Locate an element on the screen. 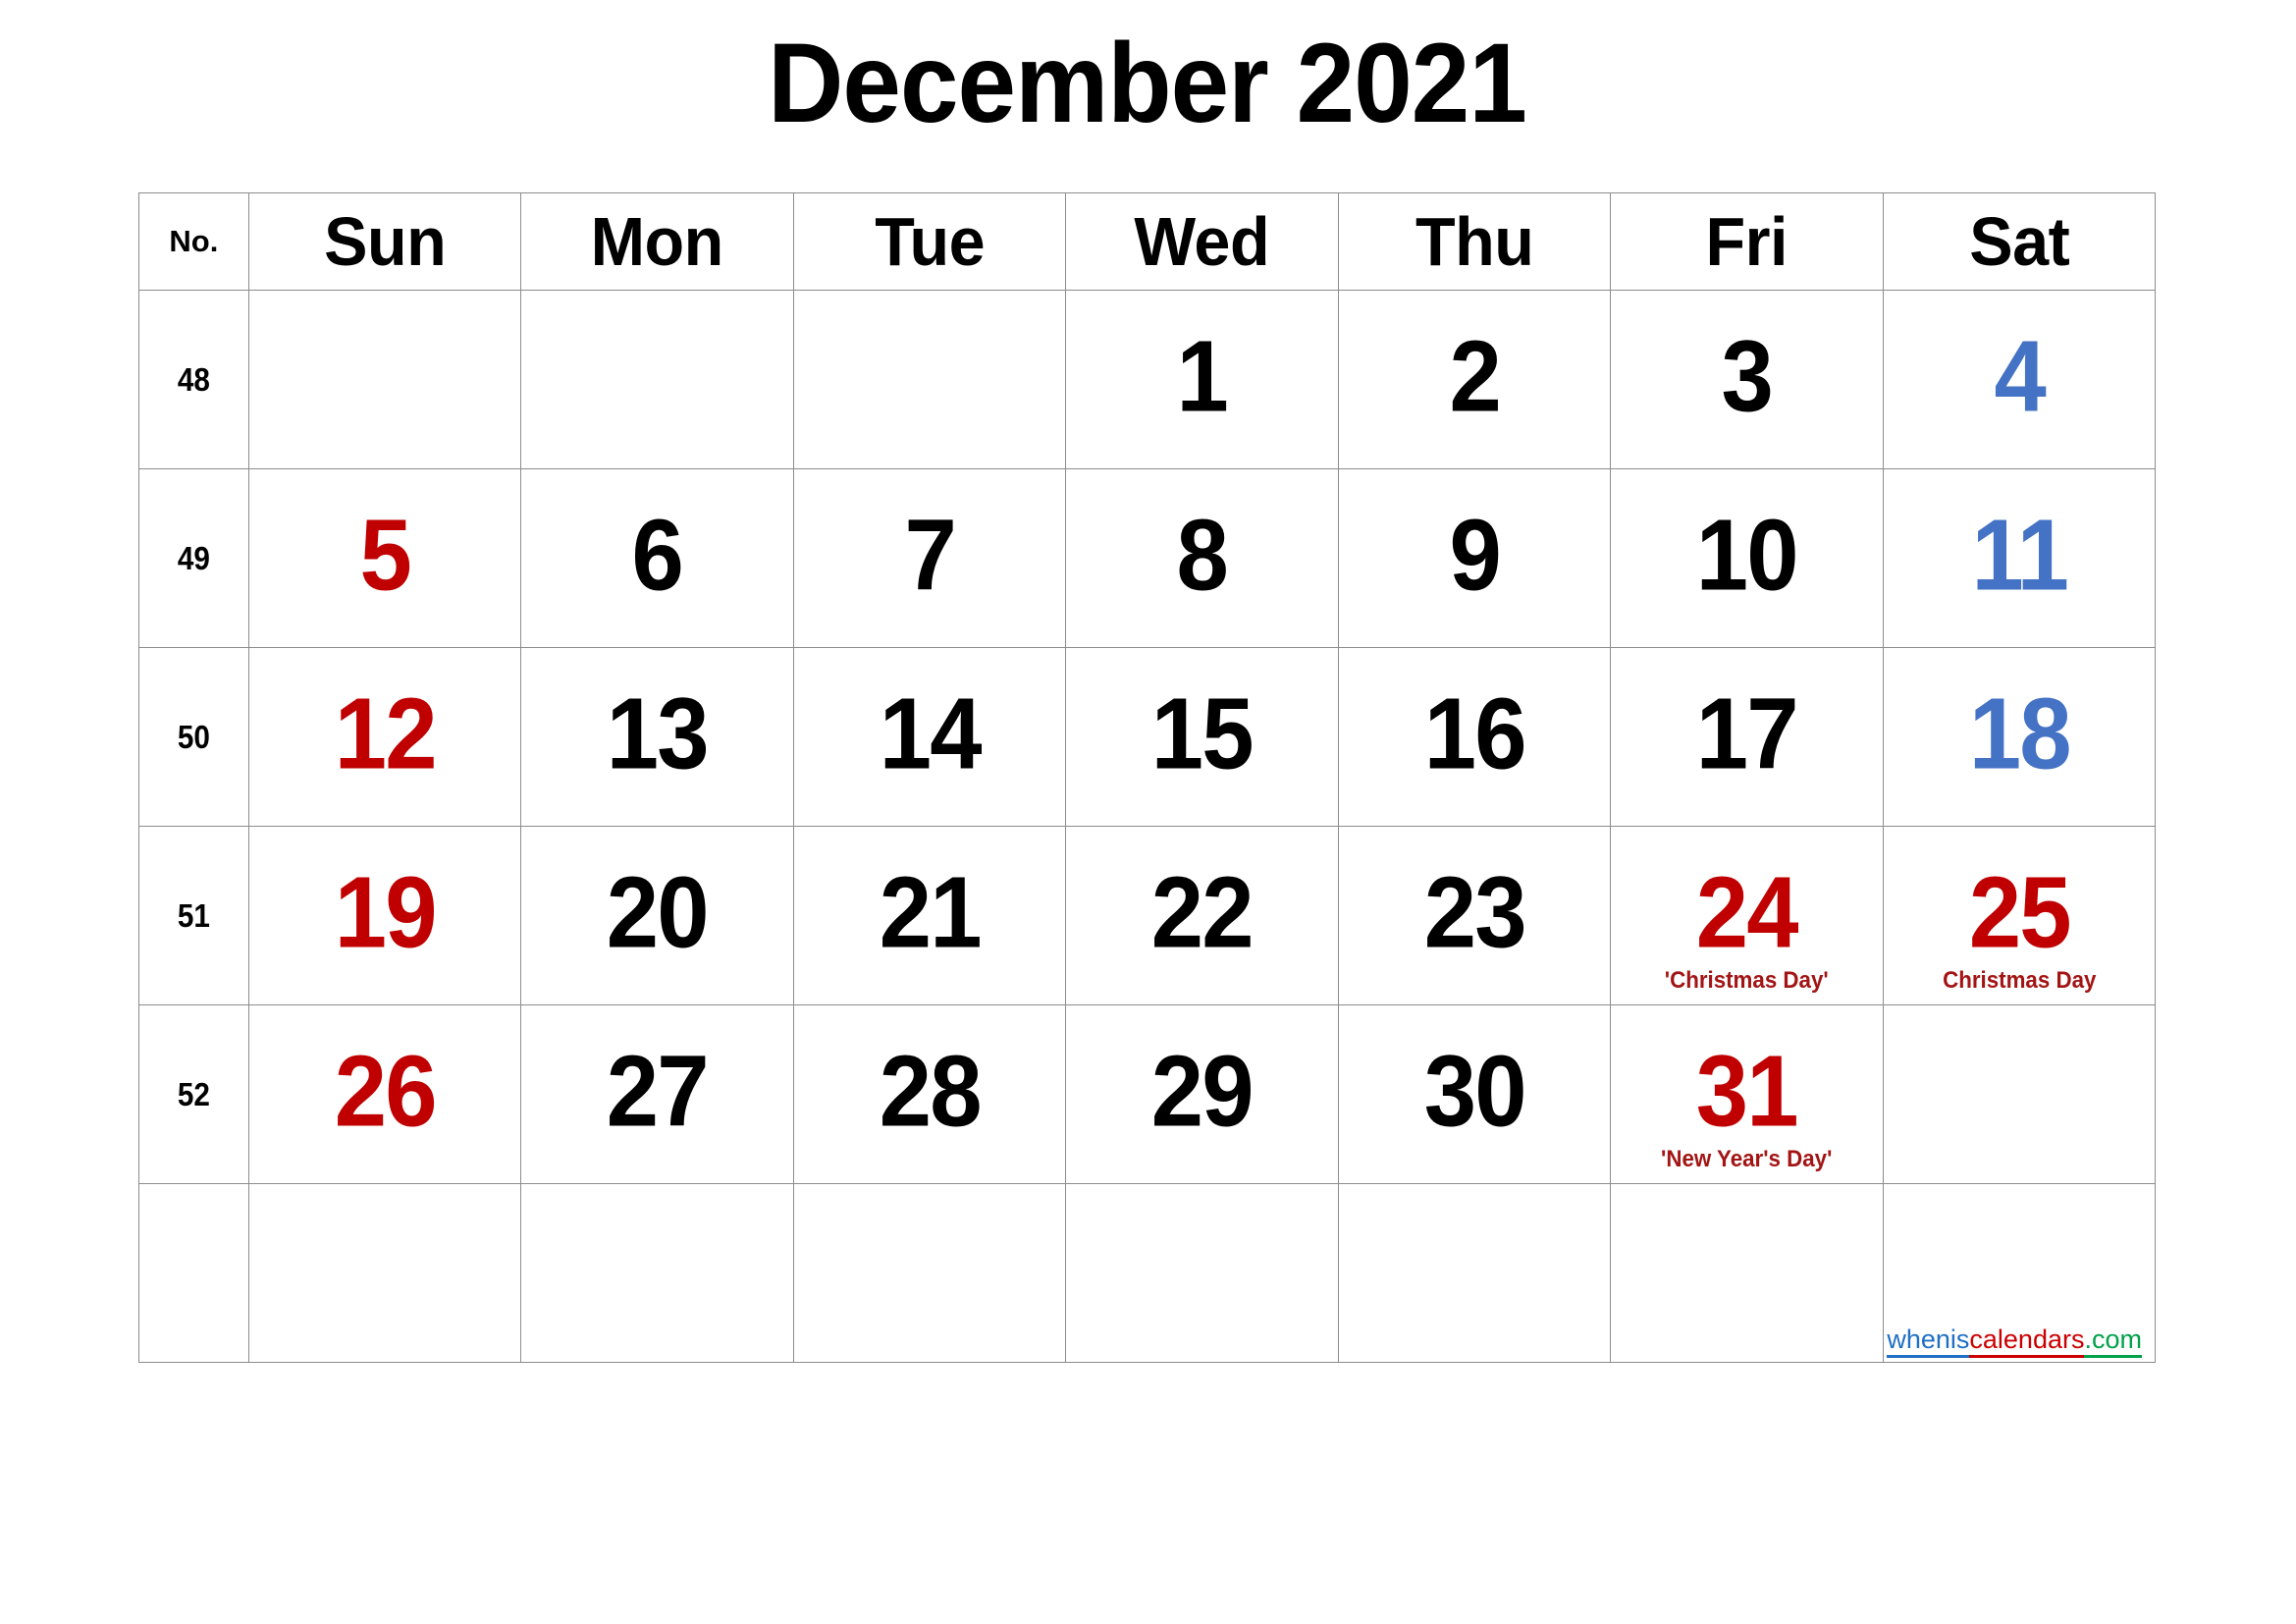  day-cell: 13 is located at coordinates (657, 737).